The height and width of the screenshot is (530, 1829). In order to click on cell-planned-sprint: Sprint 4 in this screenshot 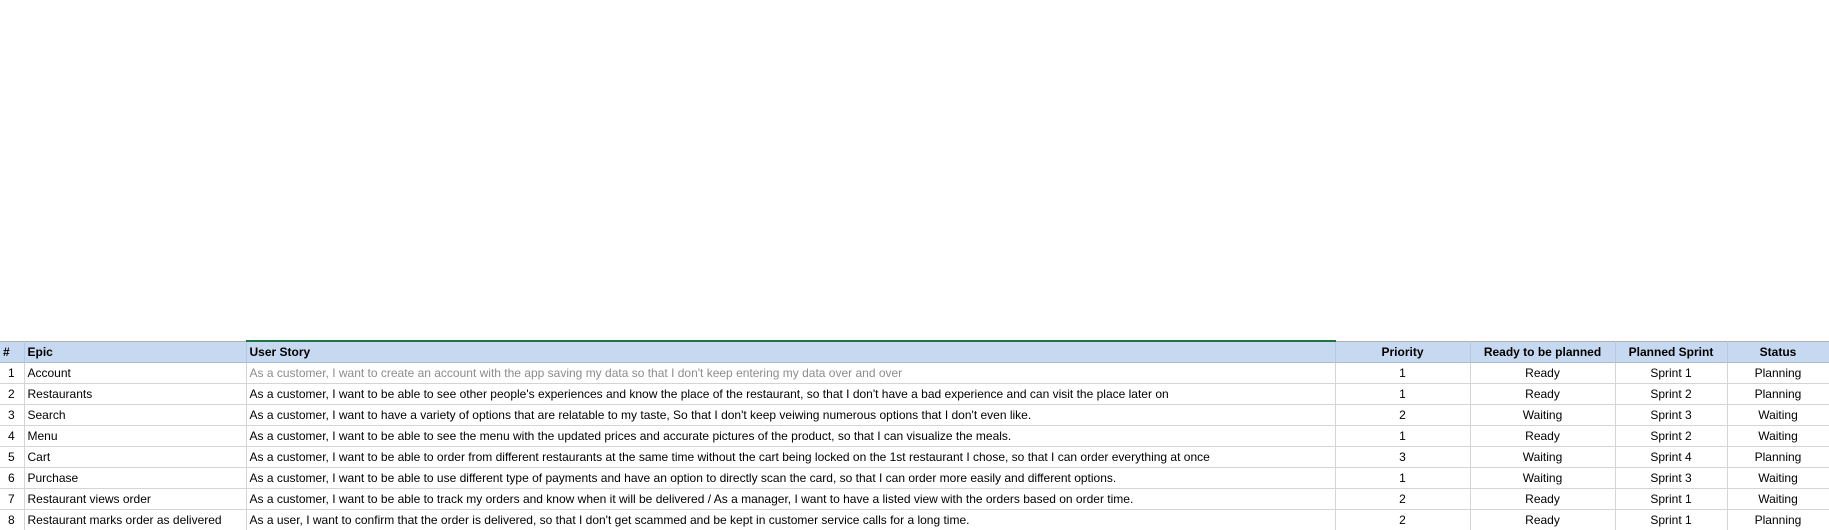, I will do `click(1671, 457)`.